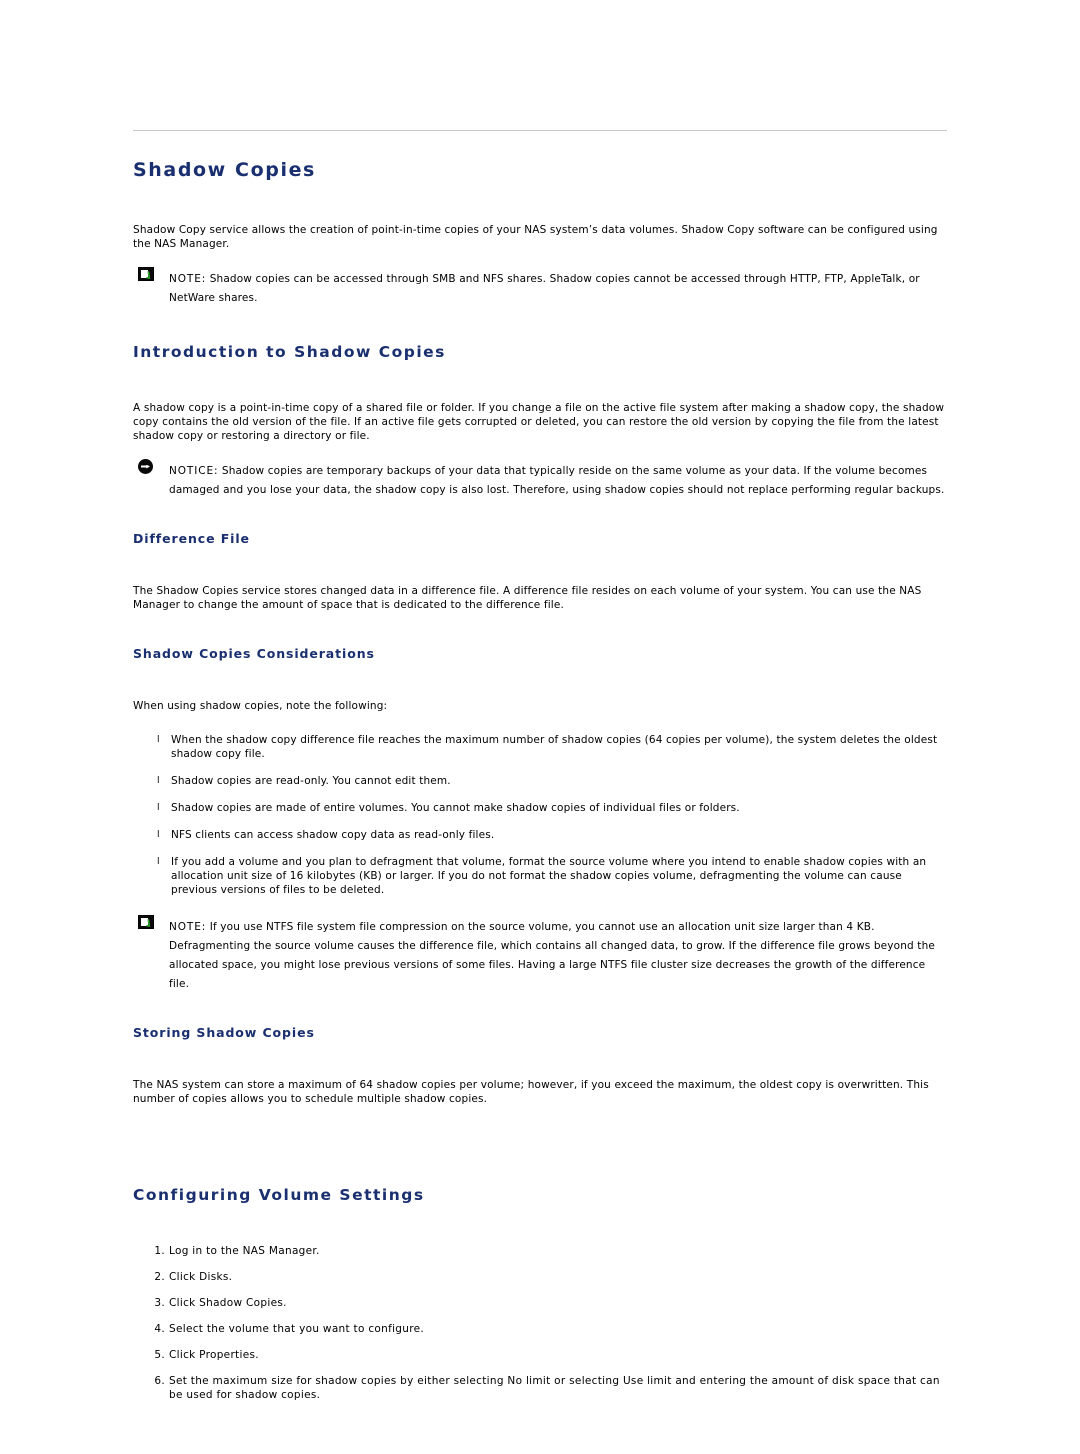  Describe the element at coordinates (188, 927) in the screenshot. I see `note-ntfs-label: NOTE:` at that location.